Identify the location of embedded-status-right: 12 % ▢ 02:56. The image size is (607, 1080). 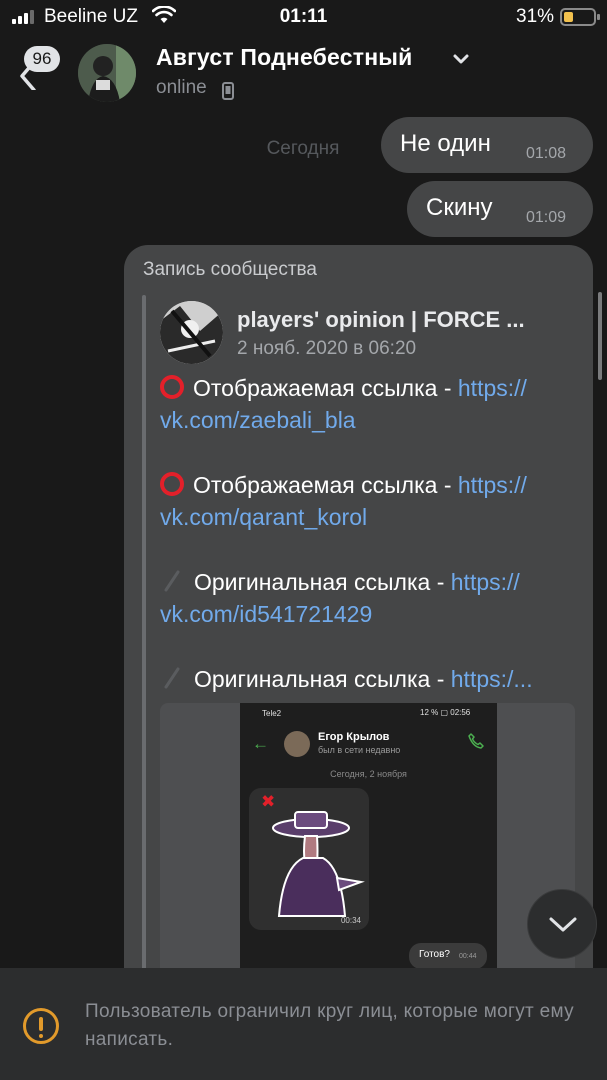
(445, 712).